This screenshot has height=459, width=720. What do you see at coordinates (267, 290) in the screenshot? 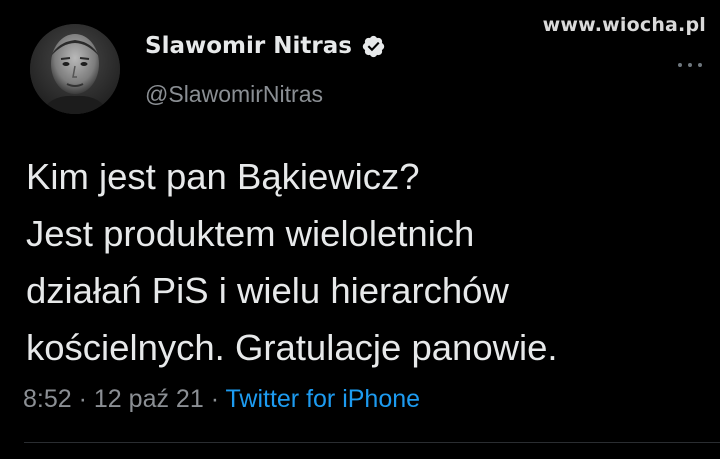
I see `tweet-line: działań PiS i wielu hierarchów` at bounding box center [267, 290].